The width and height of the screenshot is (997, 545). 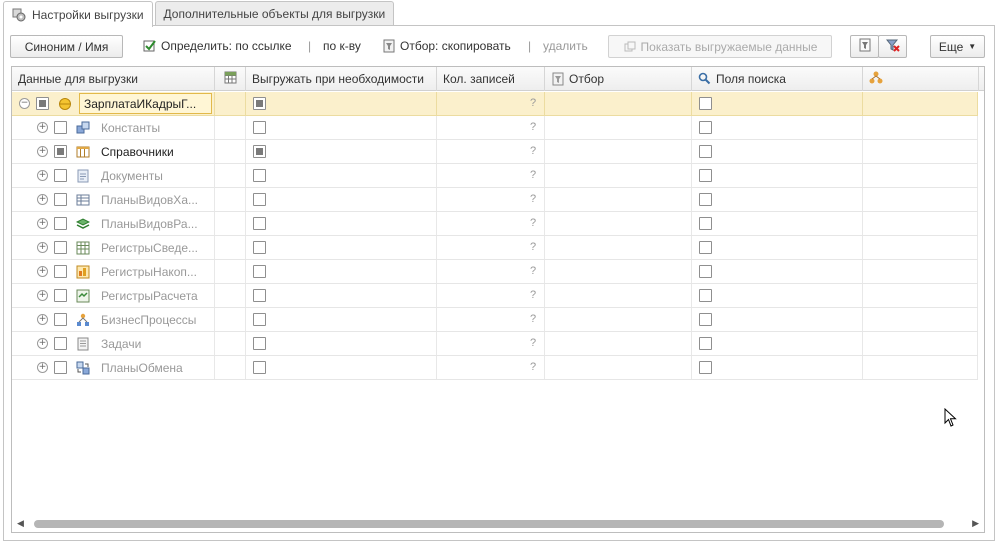 What do you see at coordinates (342, 46) in the screenshot?
I see `by-count-button: по к-ву` at bounding box center [342, 46].